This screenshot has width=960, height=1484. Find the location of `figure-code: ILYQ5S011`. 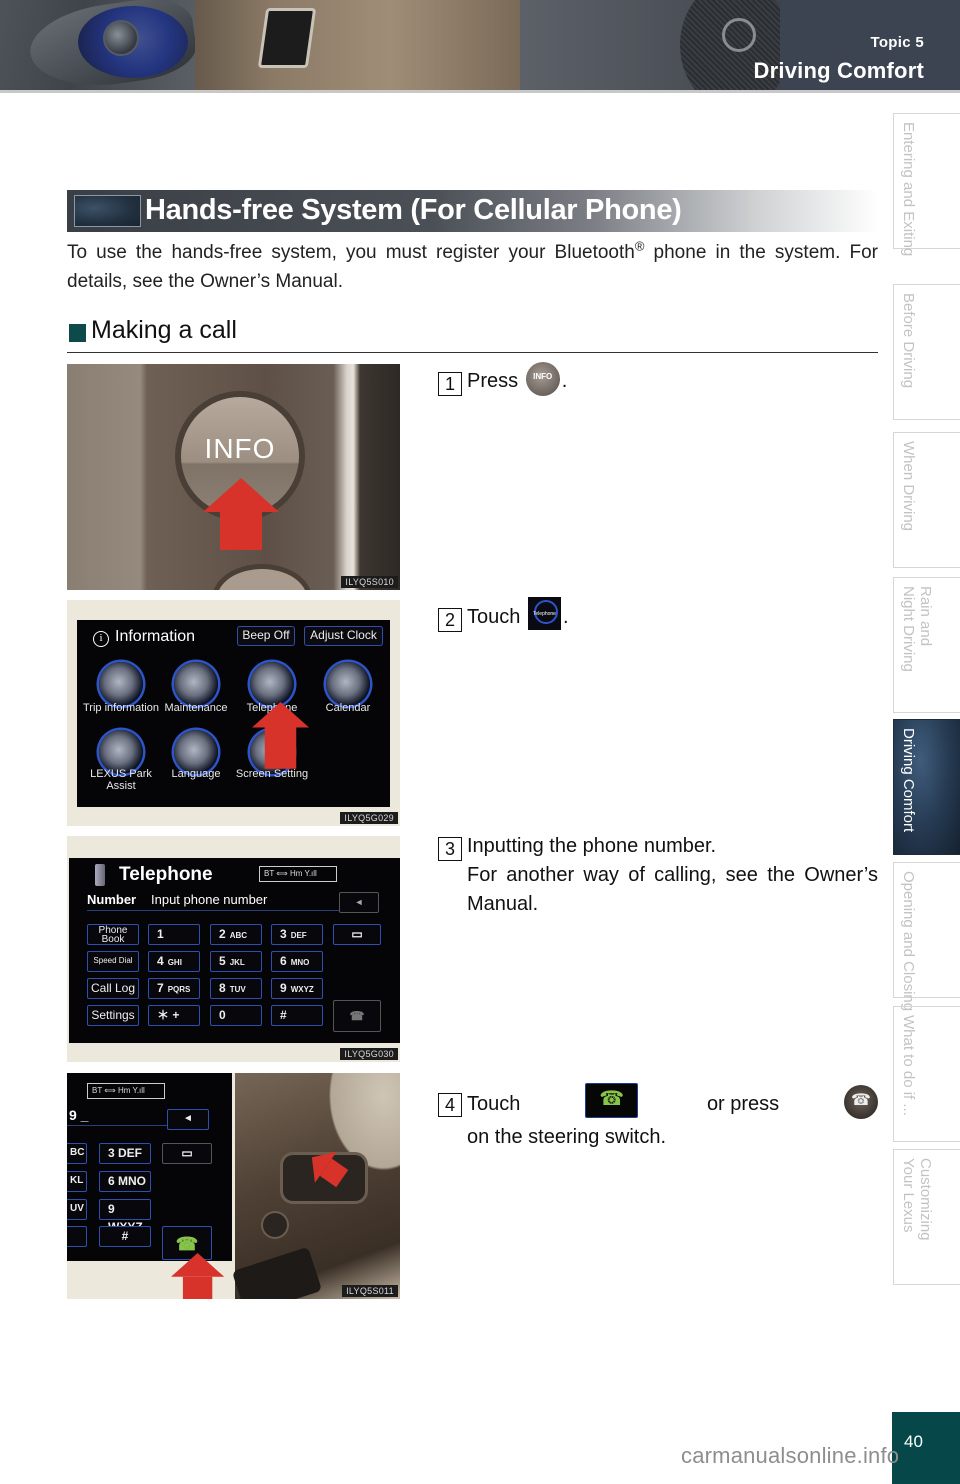

figure-code: ILYQ5S011 is located at coordinates (370, 1291).